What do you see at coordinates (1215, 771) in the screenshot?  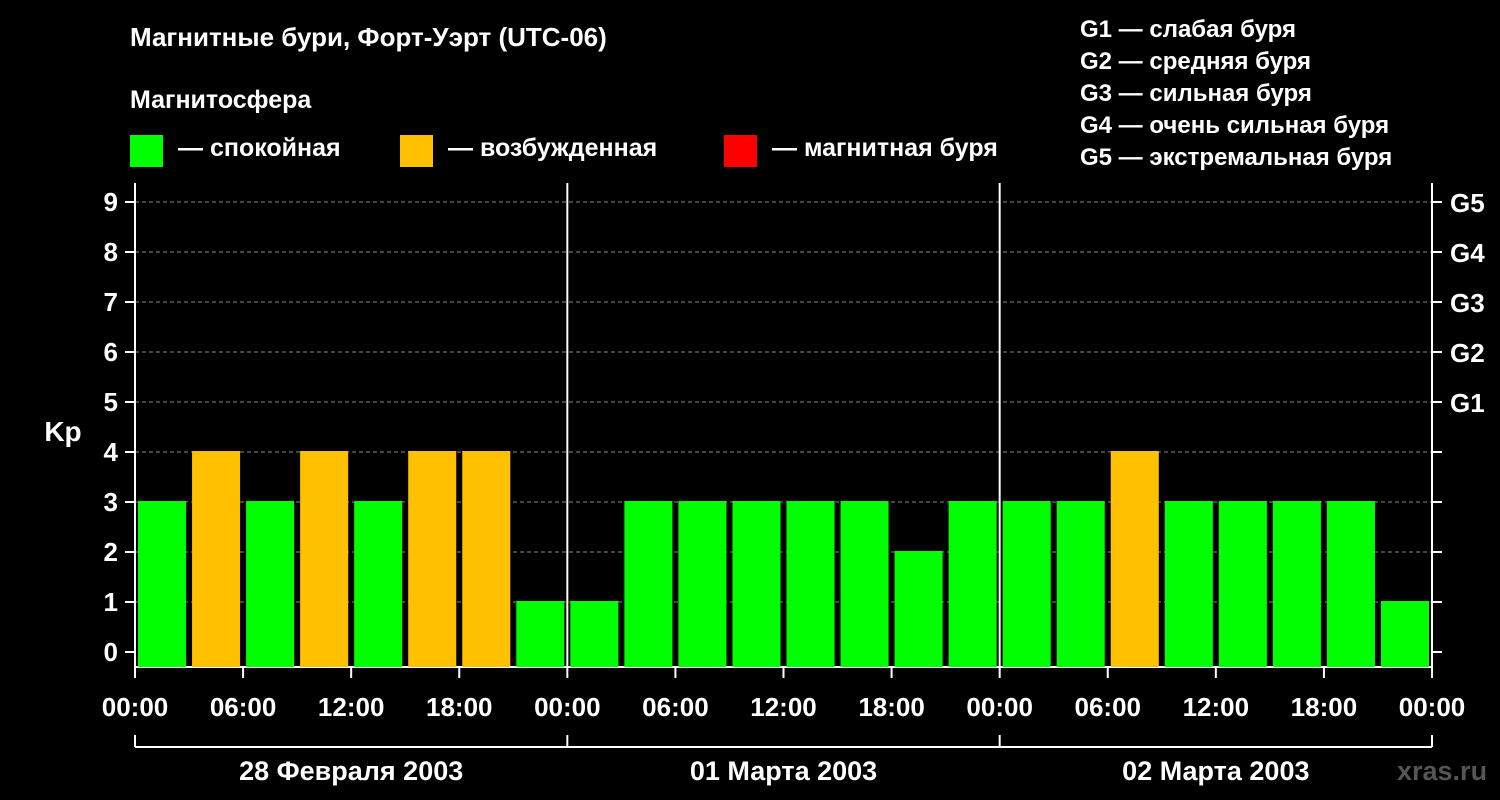 I see `day-label: 02 Марта 2003` at bounding box center [1215, 771].